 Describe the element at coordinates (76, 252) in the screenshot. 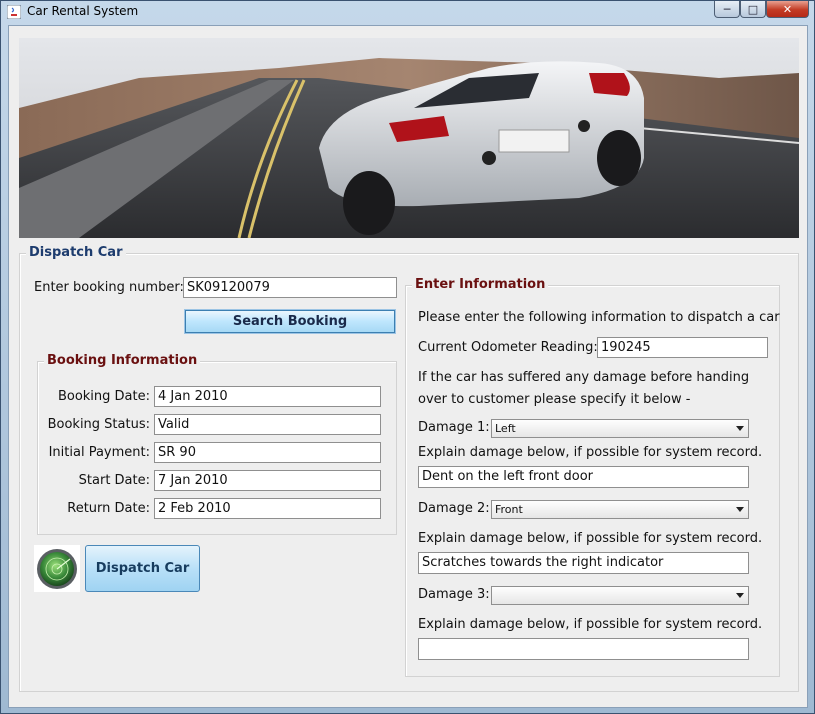

I see `dispatch-car-legend: Dispatch Car` at that location.